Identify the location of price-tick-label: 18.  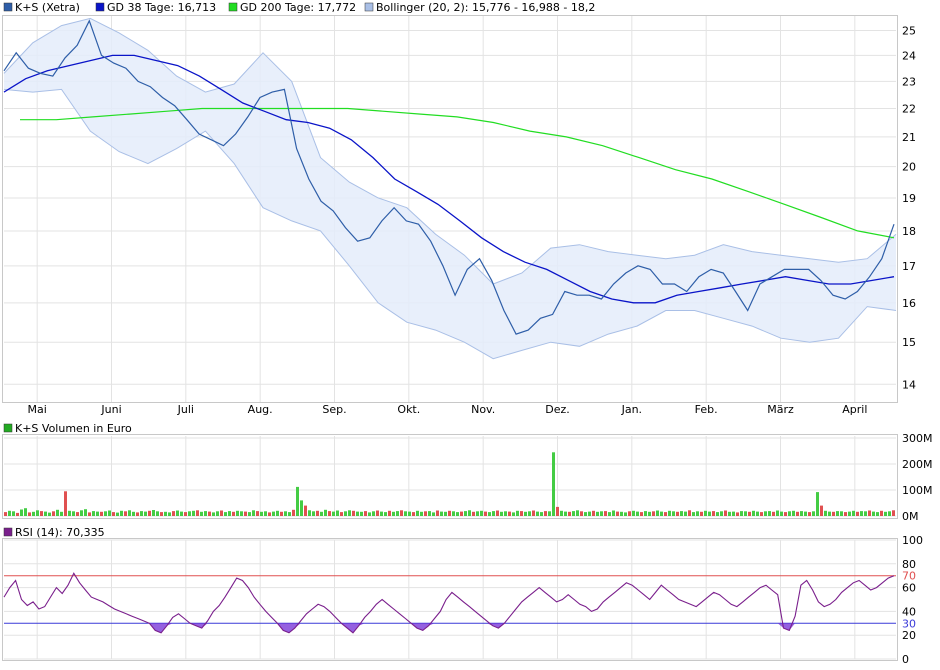
(909, 231).